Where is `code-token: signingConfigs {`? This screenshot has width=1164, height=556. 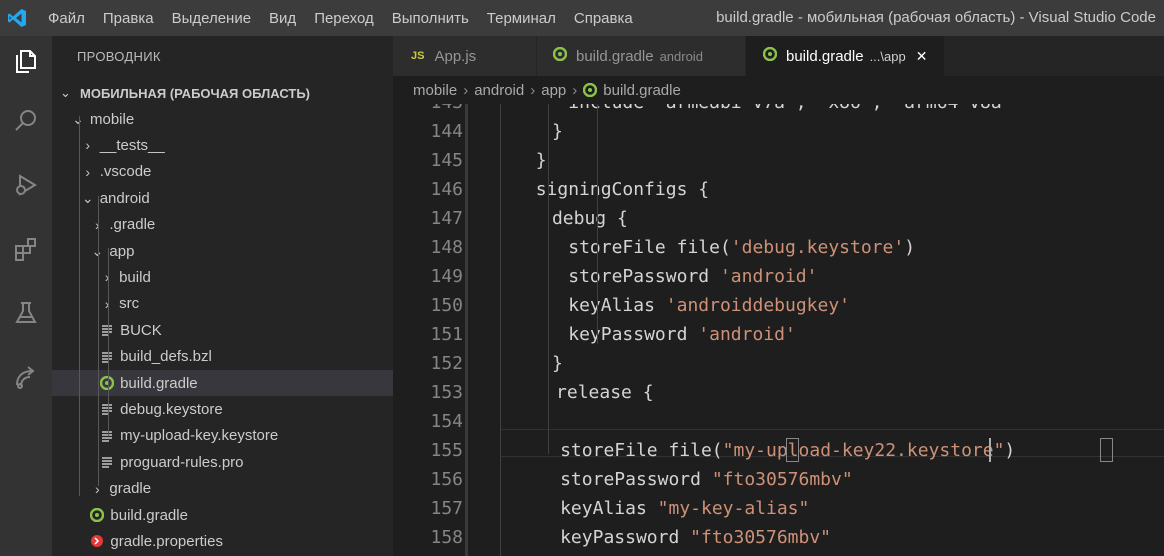 code-token: signingConfigs { is located at coordinates (622, 189).